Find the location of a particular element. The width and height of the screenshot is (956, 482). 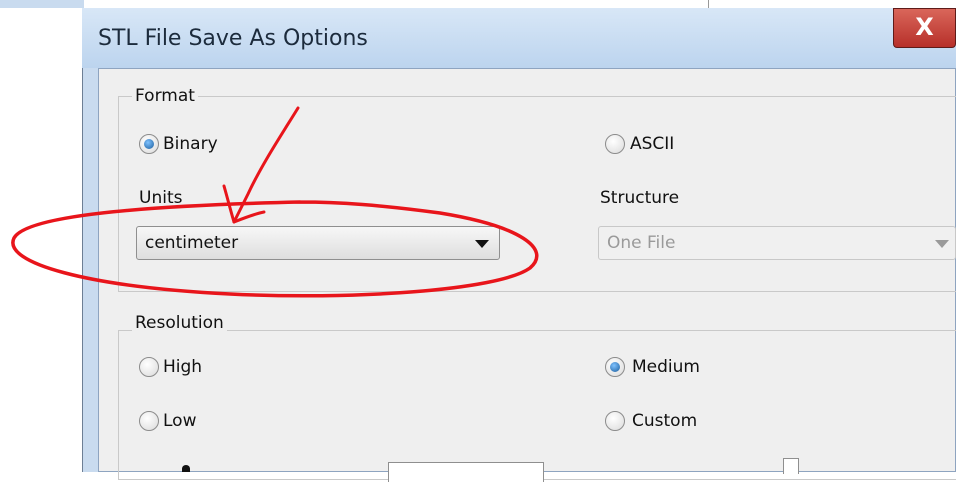

units-dropdown-value: centimeter is located at coordinates (192, 243).